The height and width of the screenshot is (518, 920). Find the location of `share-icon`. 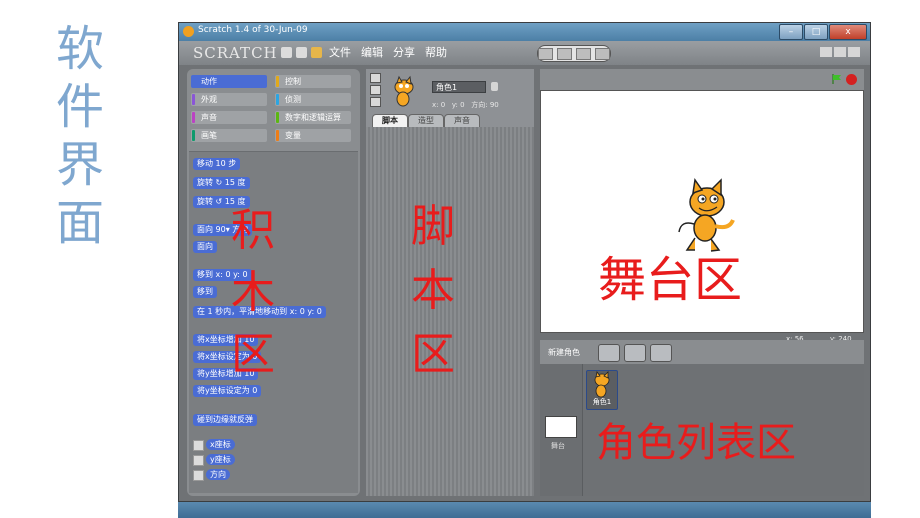

share-icon is located at coordinates (316, 52).